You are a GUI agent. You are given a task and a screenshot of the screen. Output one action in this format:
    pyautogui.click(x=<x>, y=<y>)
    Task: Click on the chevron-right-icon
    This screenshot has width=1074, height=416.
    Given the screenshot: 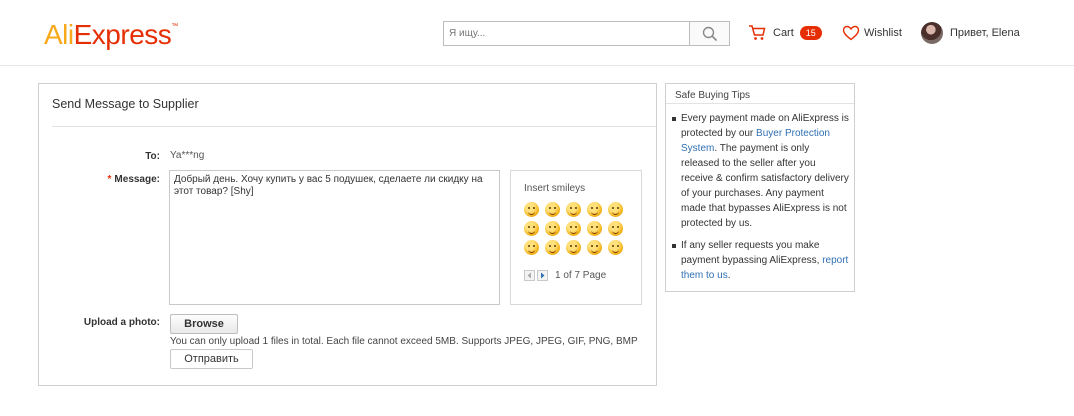 What is the action you would take?
    pyautogui.click(x=543, y=275)
    